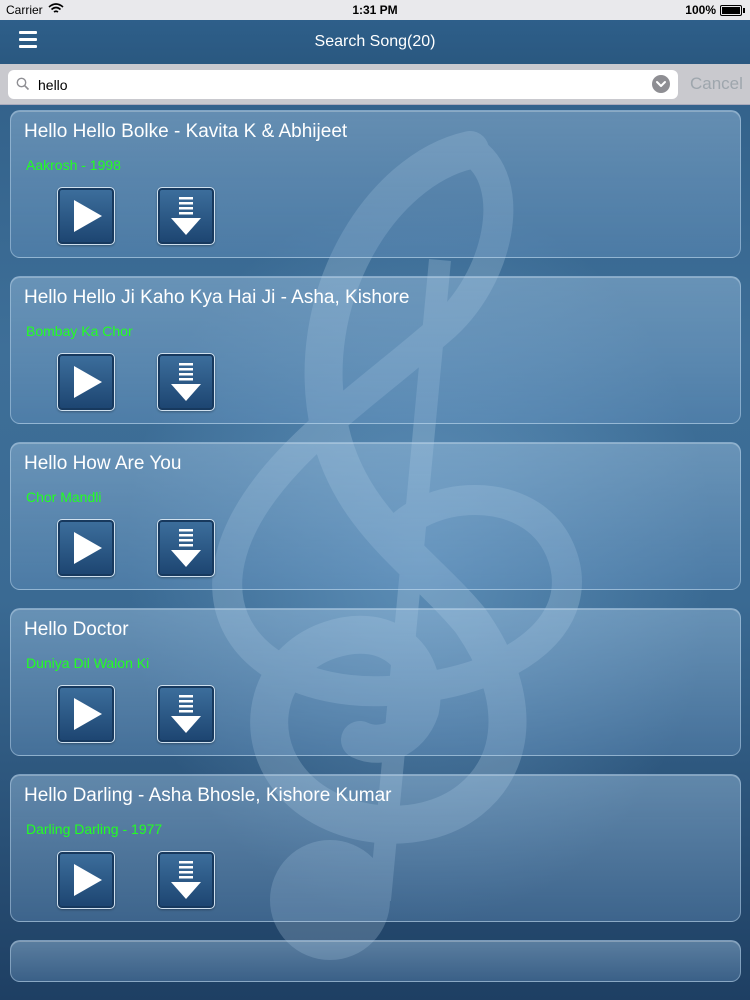  What do you see at coordinates (716, 84) in the screenshot?
I see `cancel-button: Cancel` at bounding box center [716, 84].